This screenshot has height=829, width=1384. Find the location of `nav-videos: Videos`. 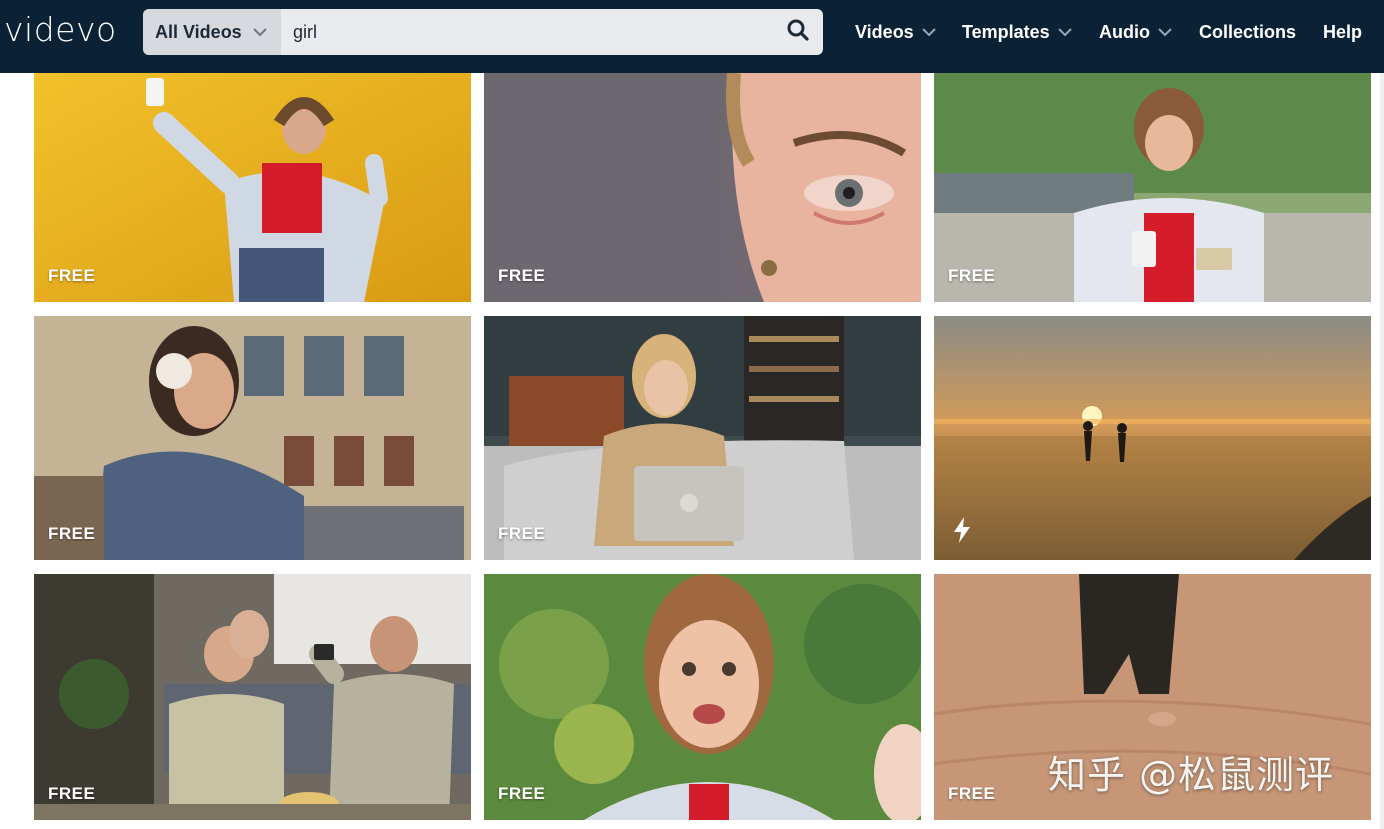

nav-videos: Videos is located at coordinates (895, 32).